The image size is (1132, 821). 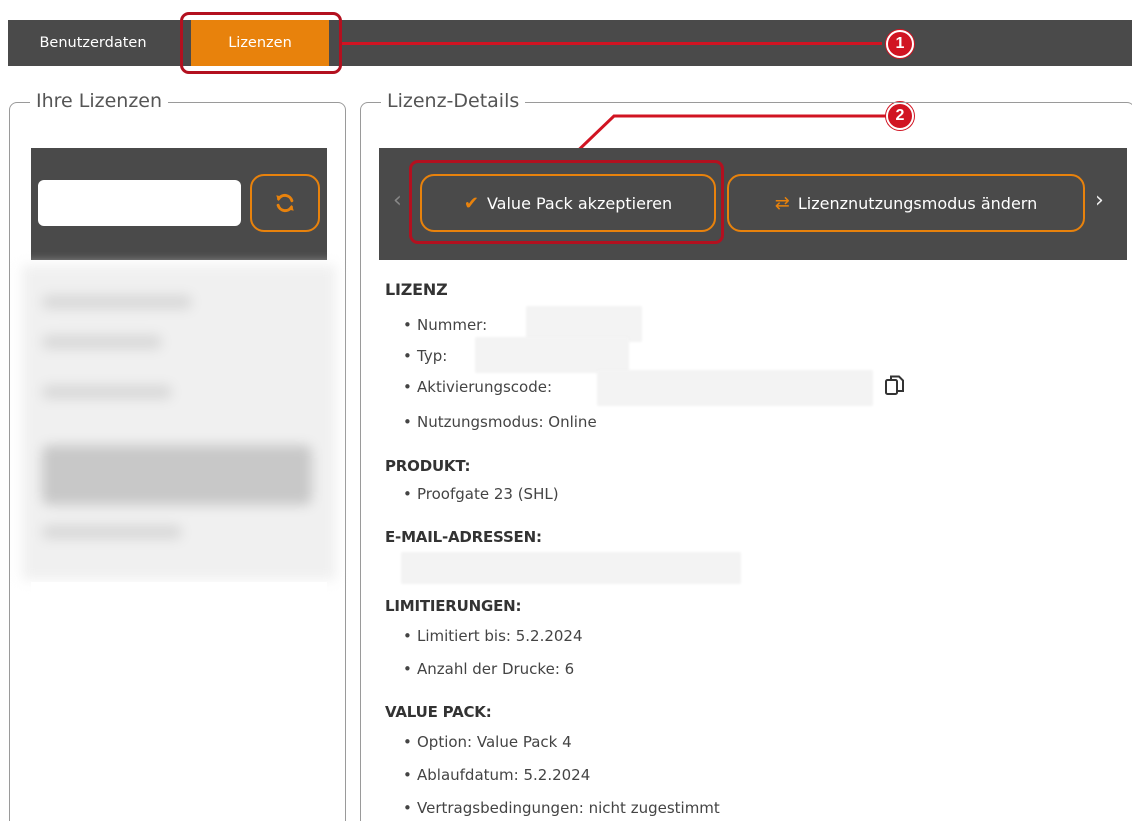 What do you see at coordinates (1099, 200) in the screenshot?
I see `scroll-right-icon: ›` at bounding box center [1099, 200].